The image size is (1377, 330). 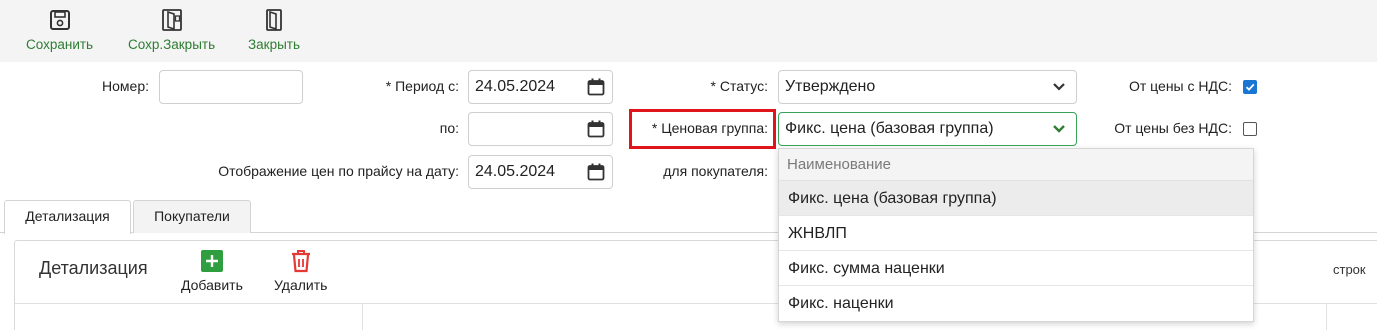 I want to click on number-input, so click(x=231, y=87).